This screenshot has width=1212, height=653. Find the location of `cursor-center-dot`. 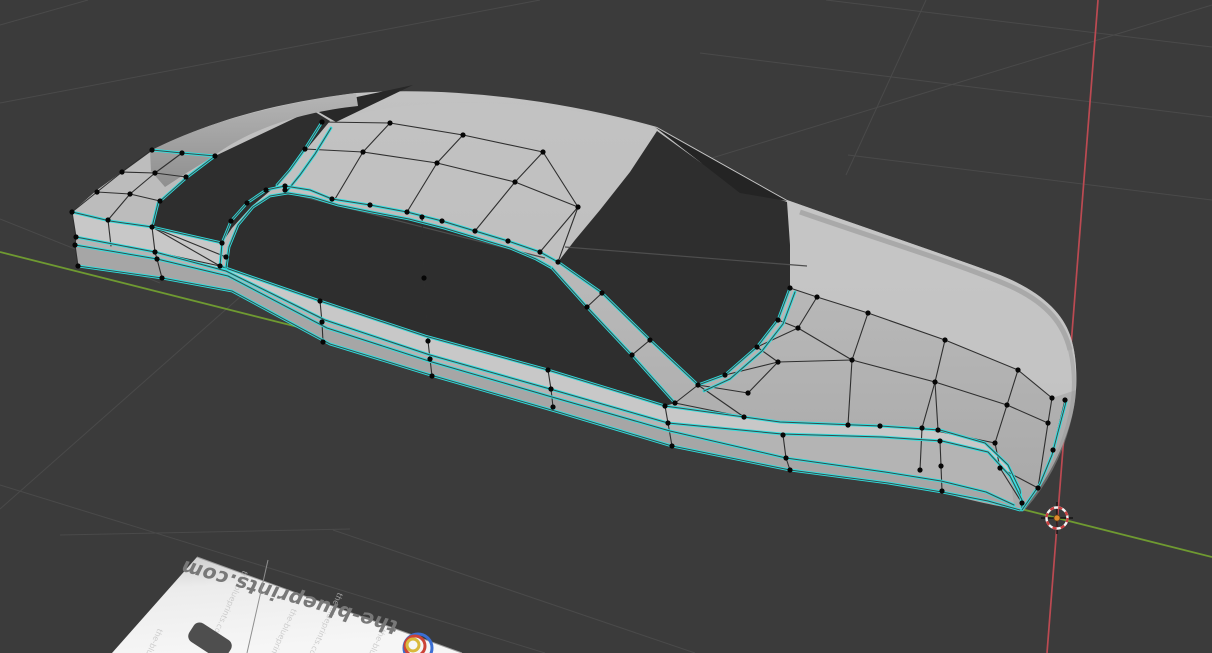

cursor-center-dot is located at coordinates (1057, 518).